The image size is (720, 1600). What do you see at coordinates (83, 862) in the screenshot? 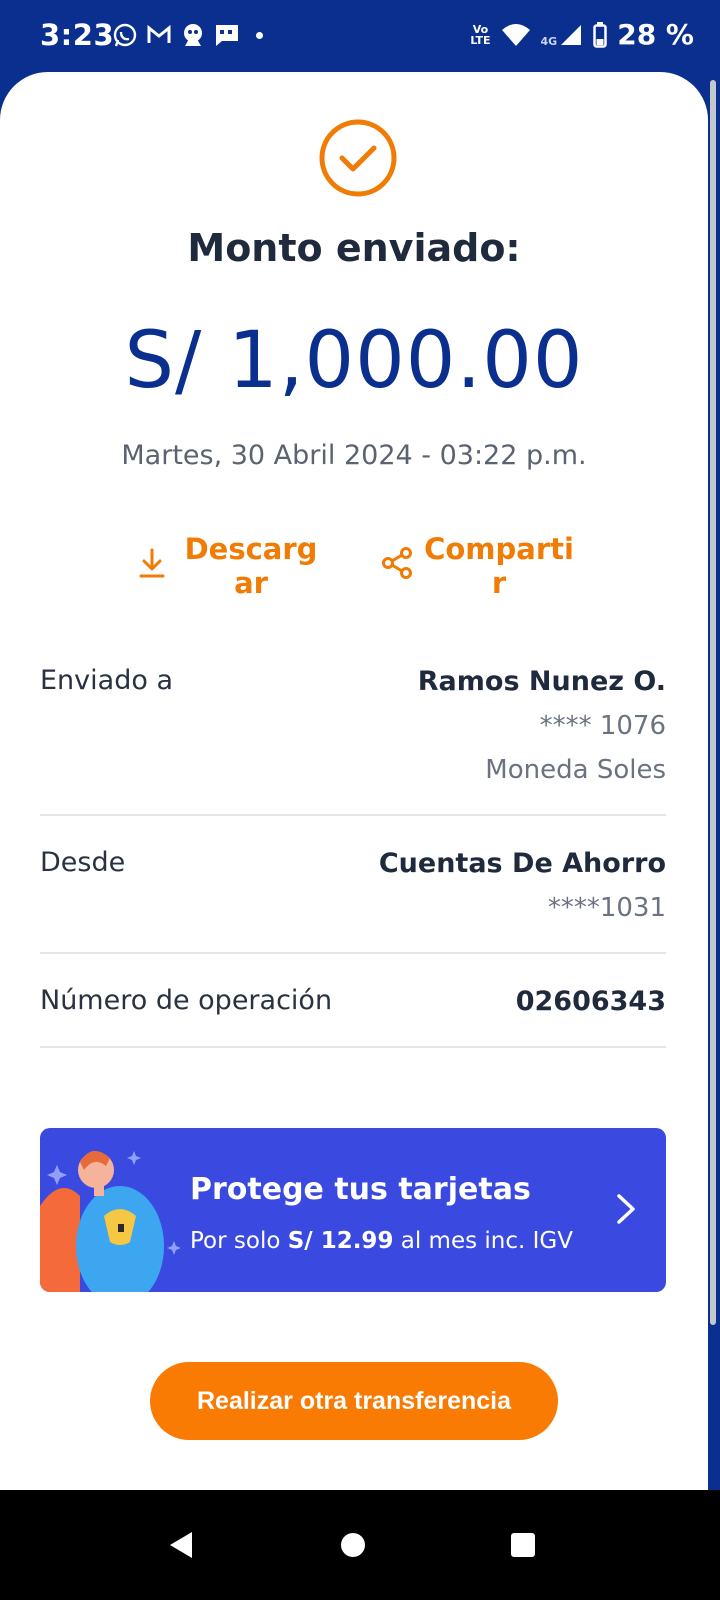
I see `source-label: Desde` at bounding box center [83, 862].